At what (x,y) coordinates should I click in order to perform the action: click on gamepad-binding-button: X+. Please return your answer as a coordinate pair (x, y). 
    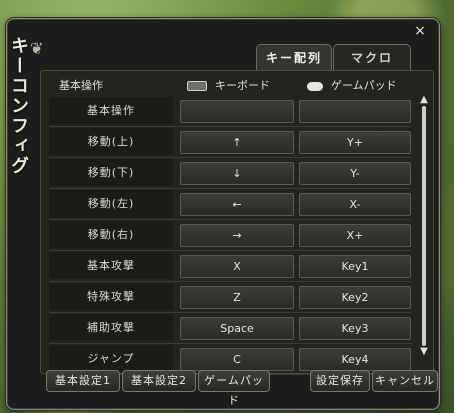
    Looking at the image, I should click on (355, 235).